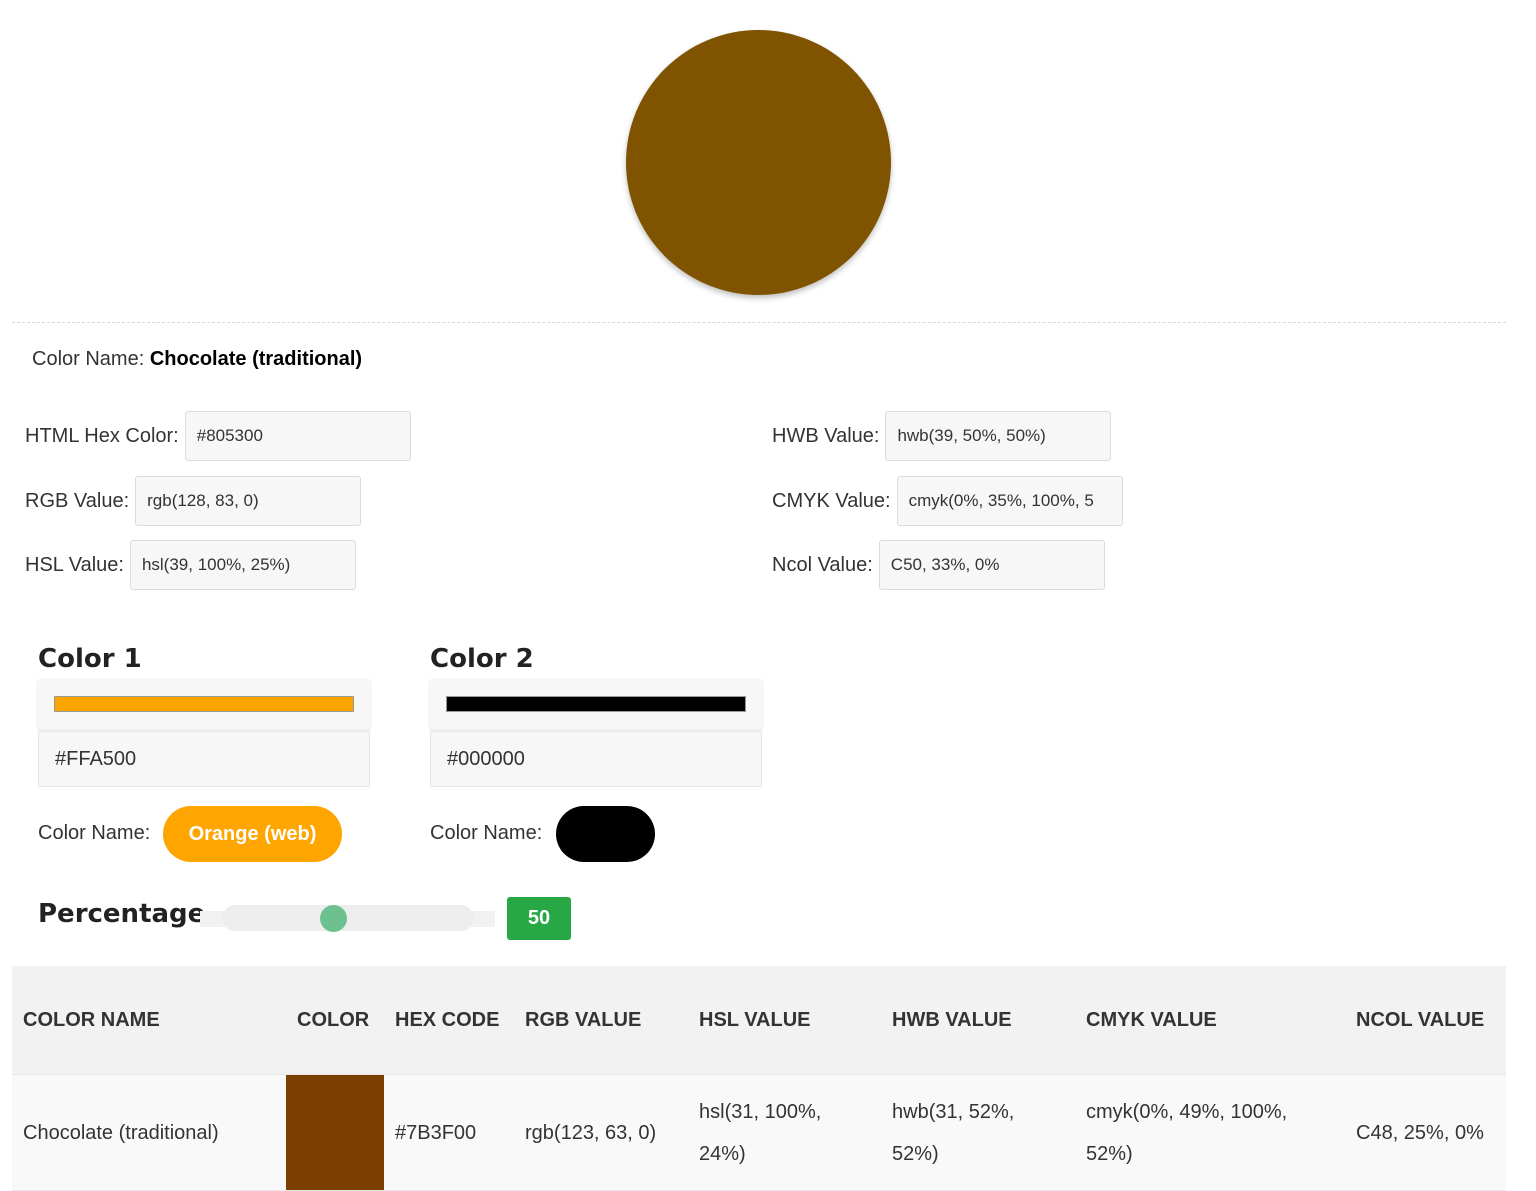 The image size is (1536, 1191). What do you see at coordinates (1210, 1020) in the screenshot?
I see `header-cmyk-value: CMYK Value` at bounding box center [1210, 1020].